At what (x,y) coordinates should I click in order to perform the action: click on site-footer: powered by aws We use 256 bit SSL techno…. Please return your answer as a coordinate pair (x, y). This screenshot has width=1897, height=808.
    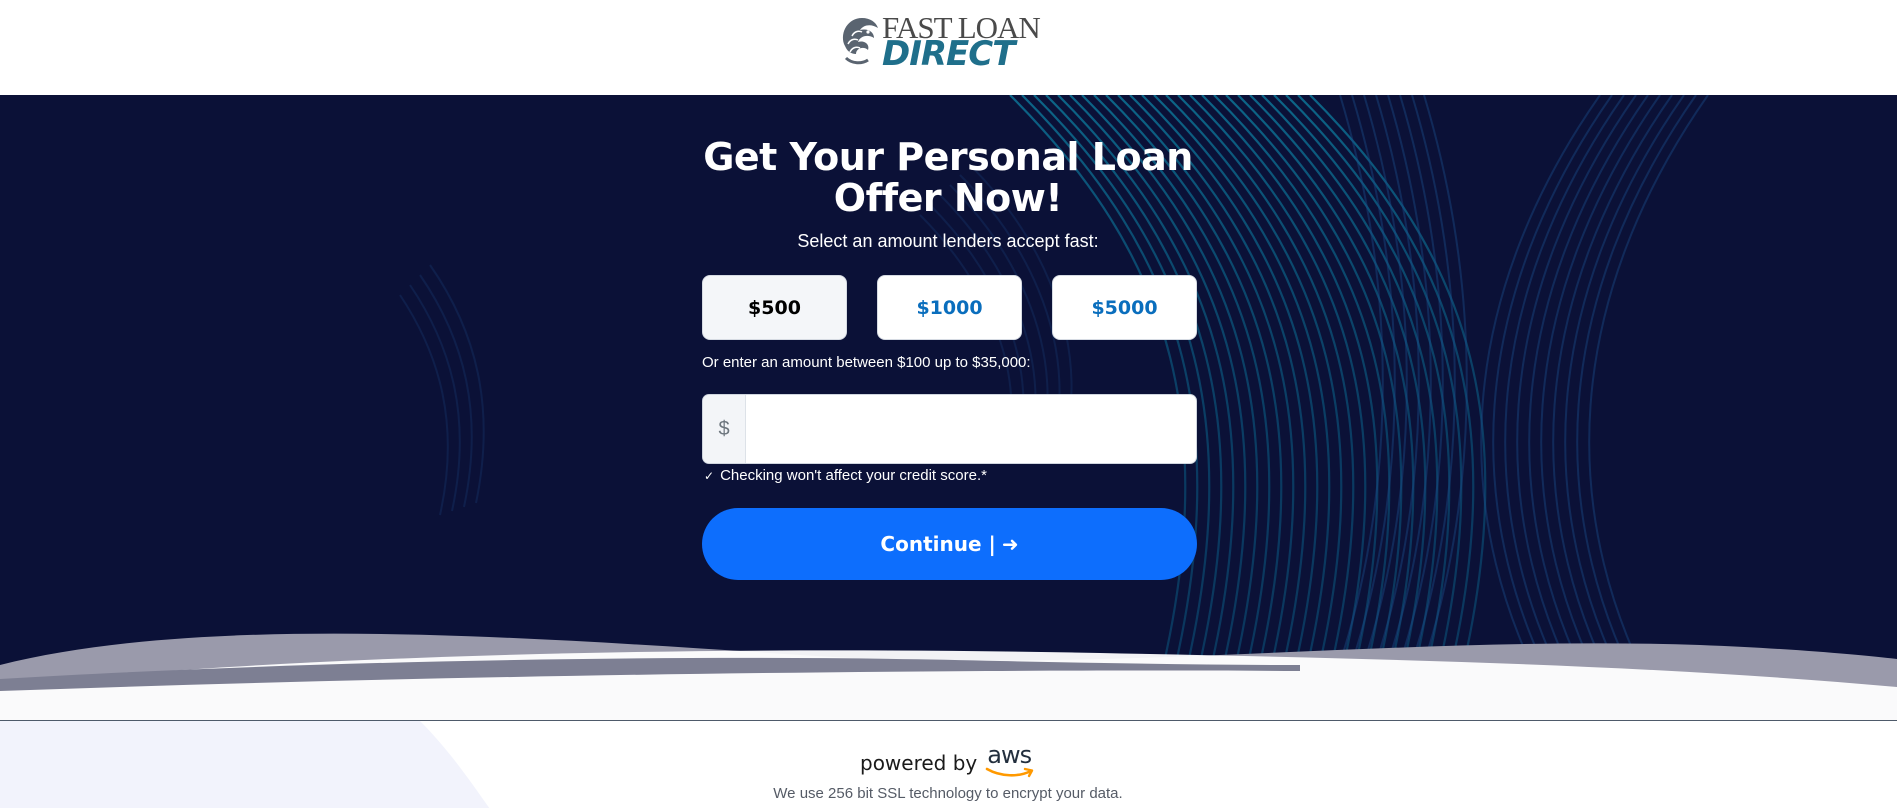
    Looking at the image, I should click on (948, 764).